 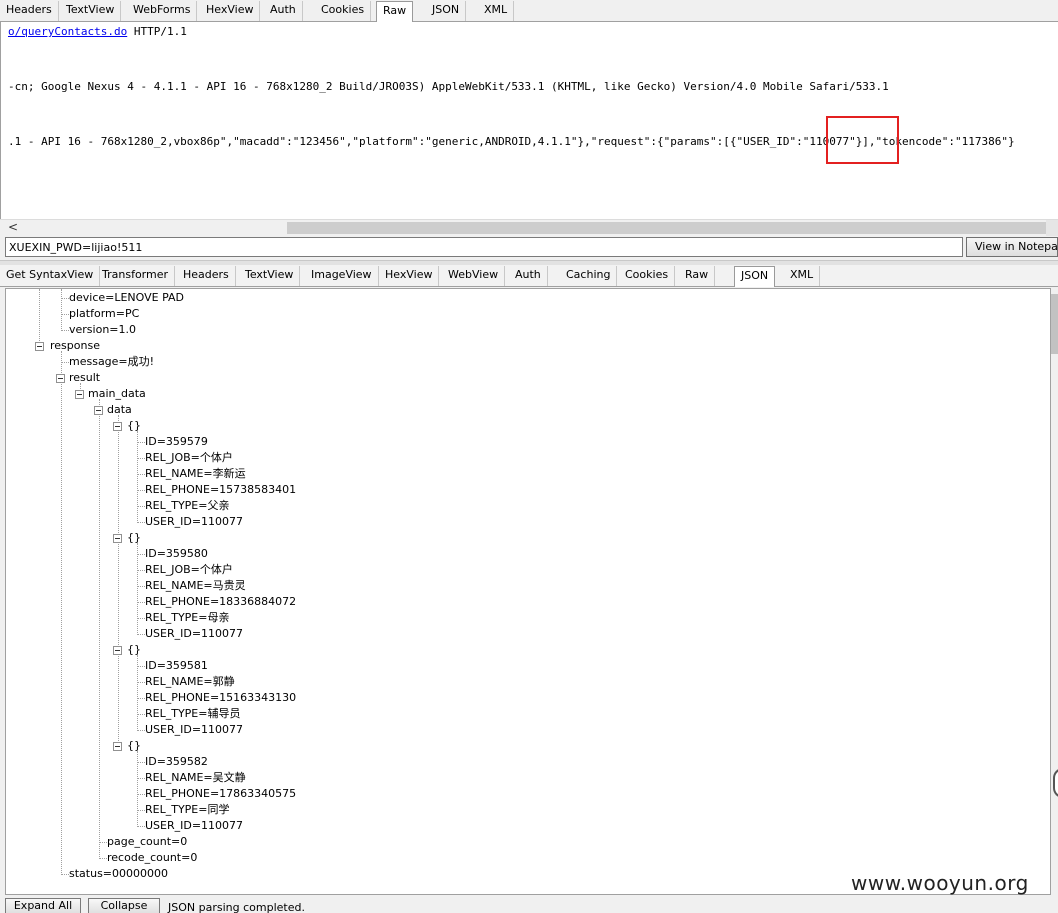 I want to click on tab-hexview: HexView, so click(x=230, y=11).